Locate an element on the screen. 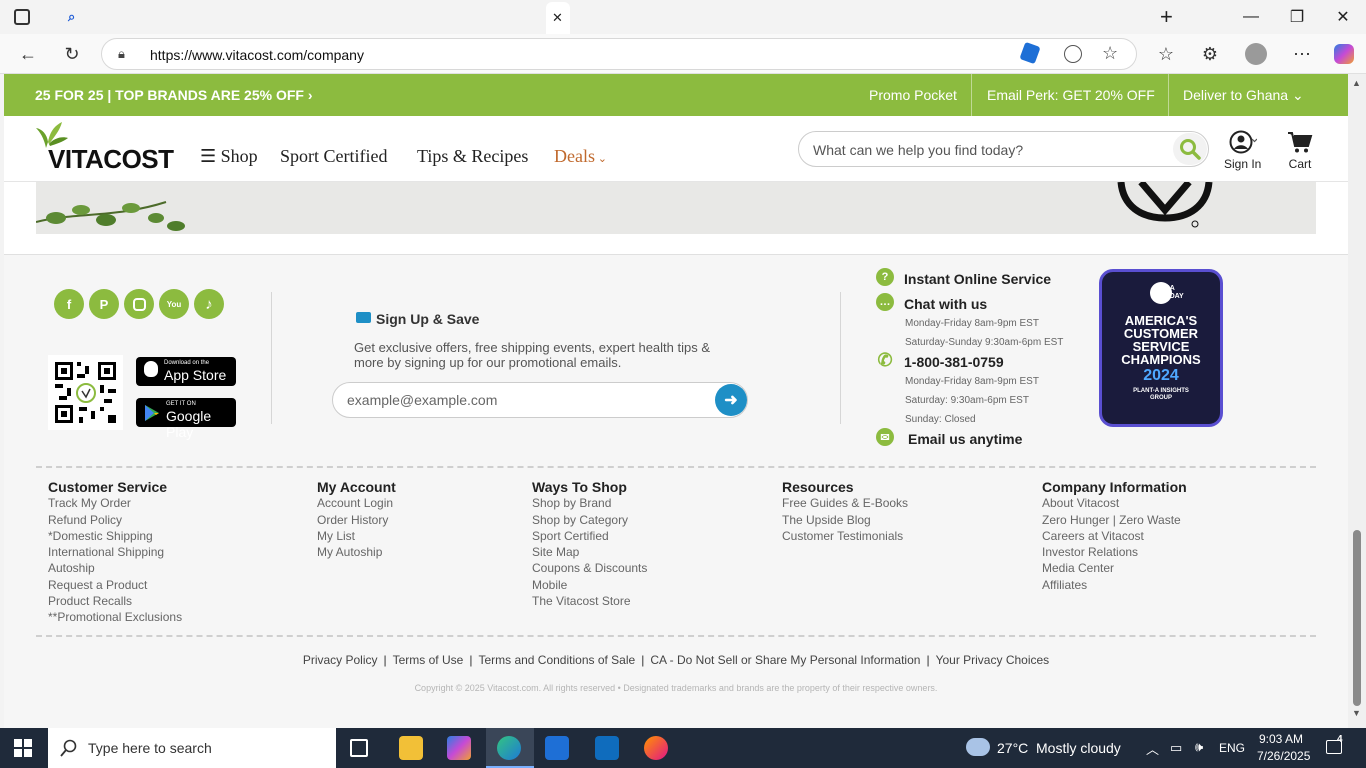 This screenshot has height=768, width=1366. tab-actions-icon is located at coordinates (22, 17).